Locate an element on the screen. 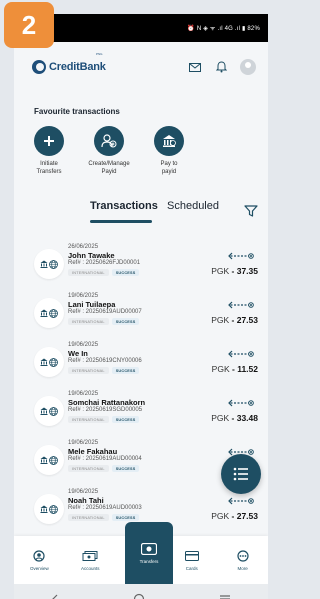 This screenshot has height=599, width=320. quick-label-line2: Transfers is located at coordinates (49, 172).